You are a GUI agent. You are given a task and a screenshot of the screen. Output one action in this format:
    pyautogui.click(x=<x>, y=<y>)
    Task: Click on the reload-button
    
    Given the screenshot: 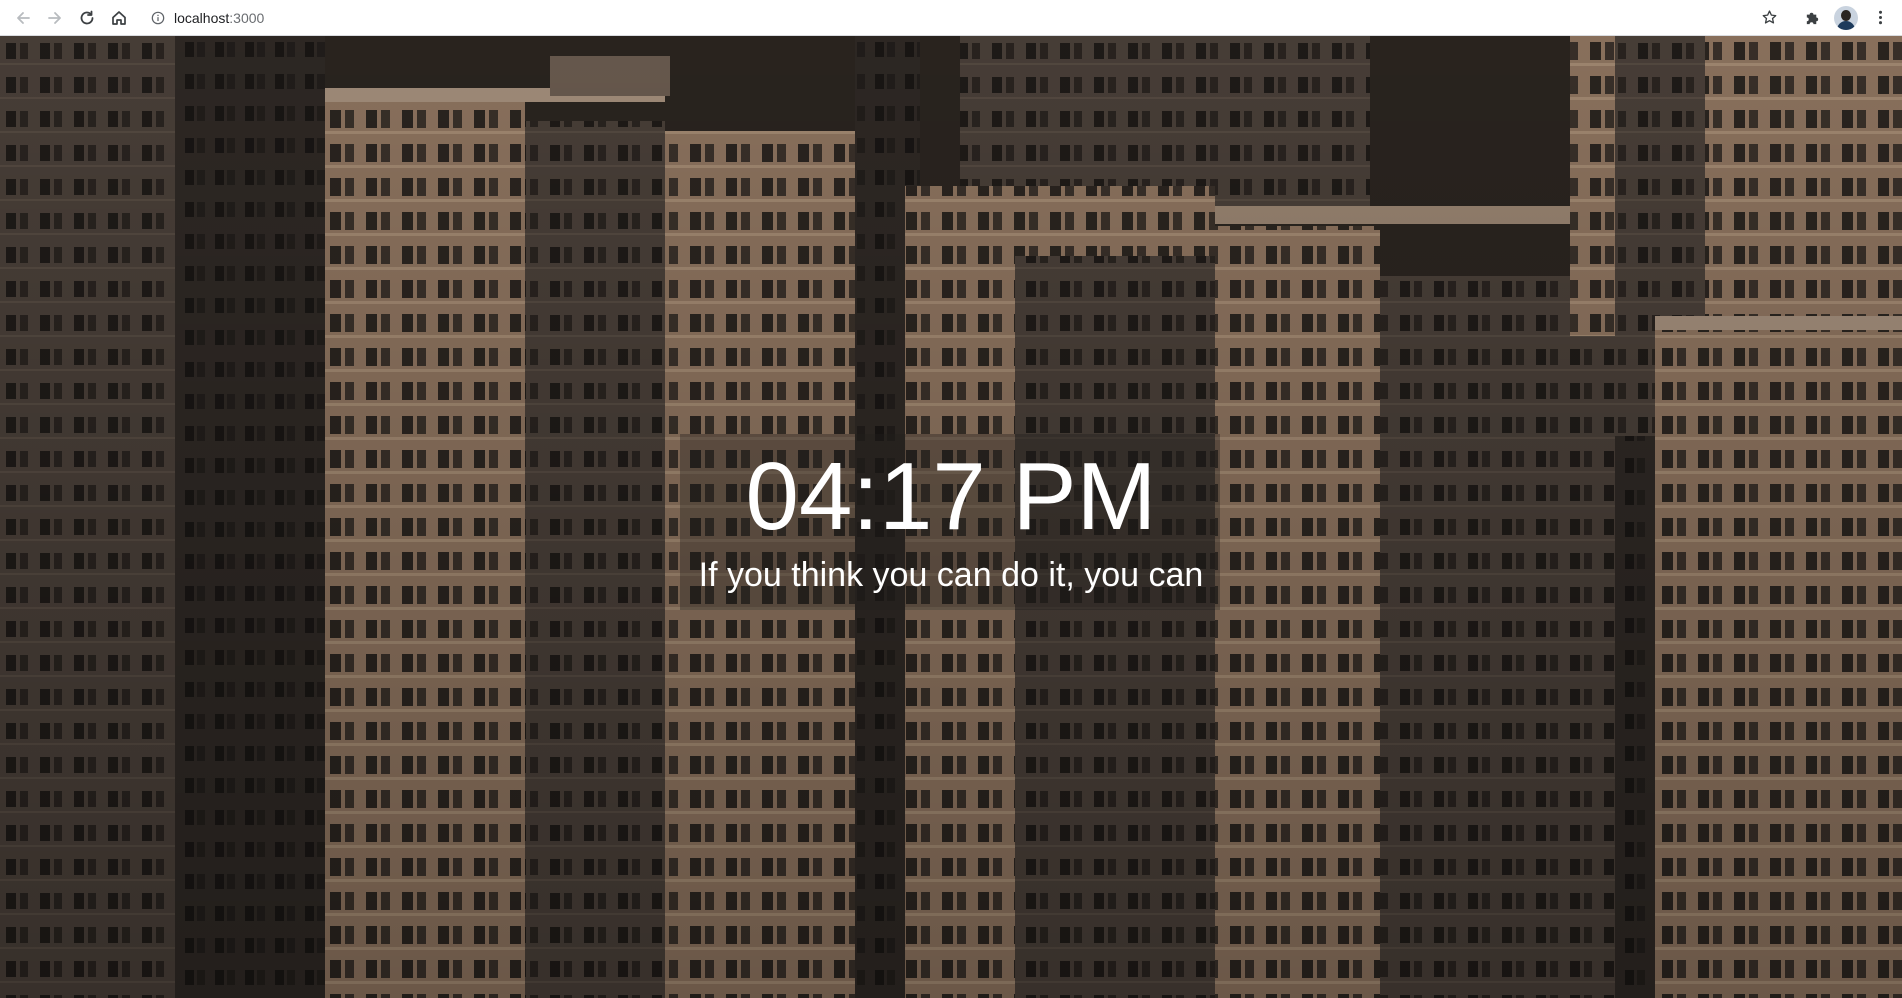 What is the action you would take?
    pyautogui.click(x=87, y=18)
    